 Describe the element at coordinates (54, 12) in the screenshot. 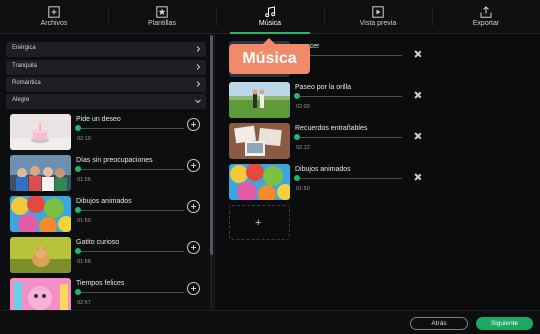

I see `add-media-icon` at that location.